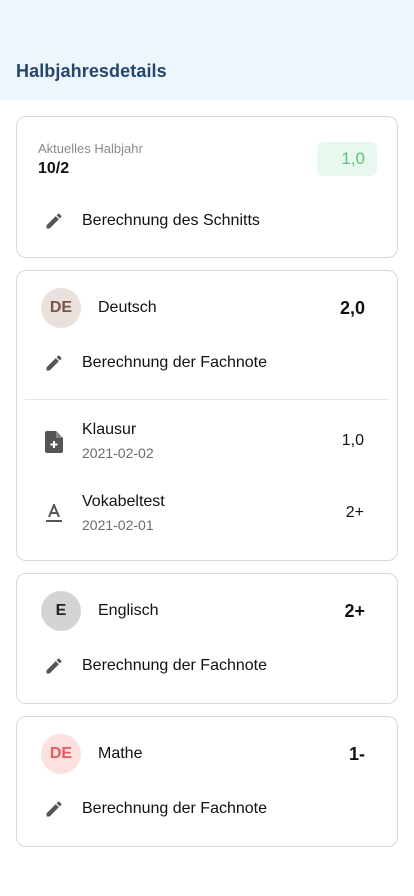  I want to click on subject-name: Mathe, so click(120, 753).